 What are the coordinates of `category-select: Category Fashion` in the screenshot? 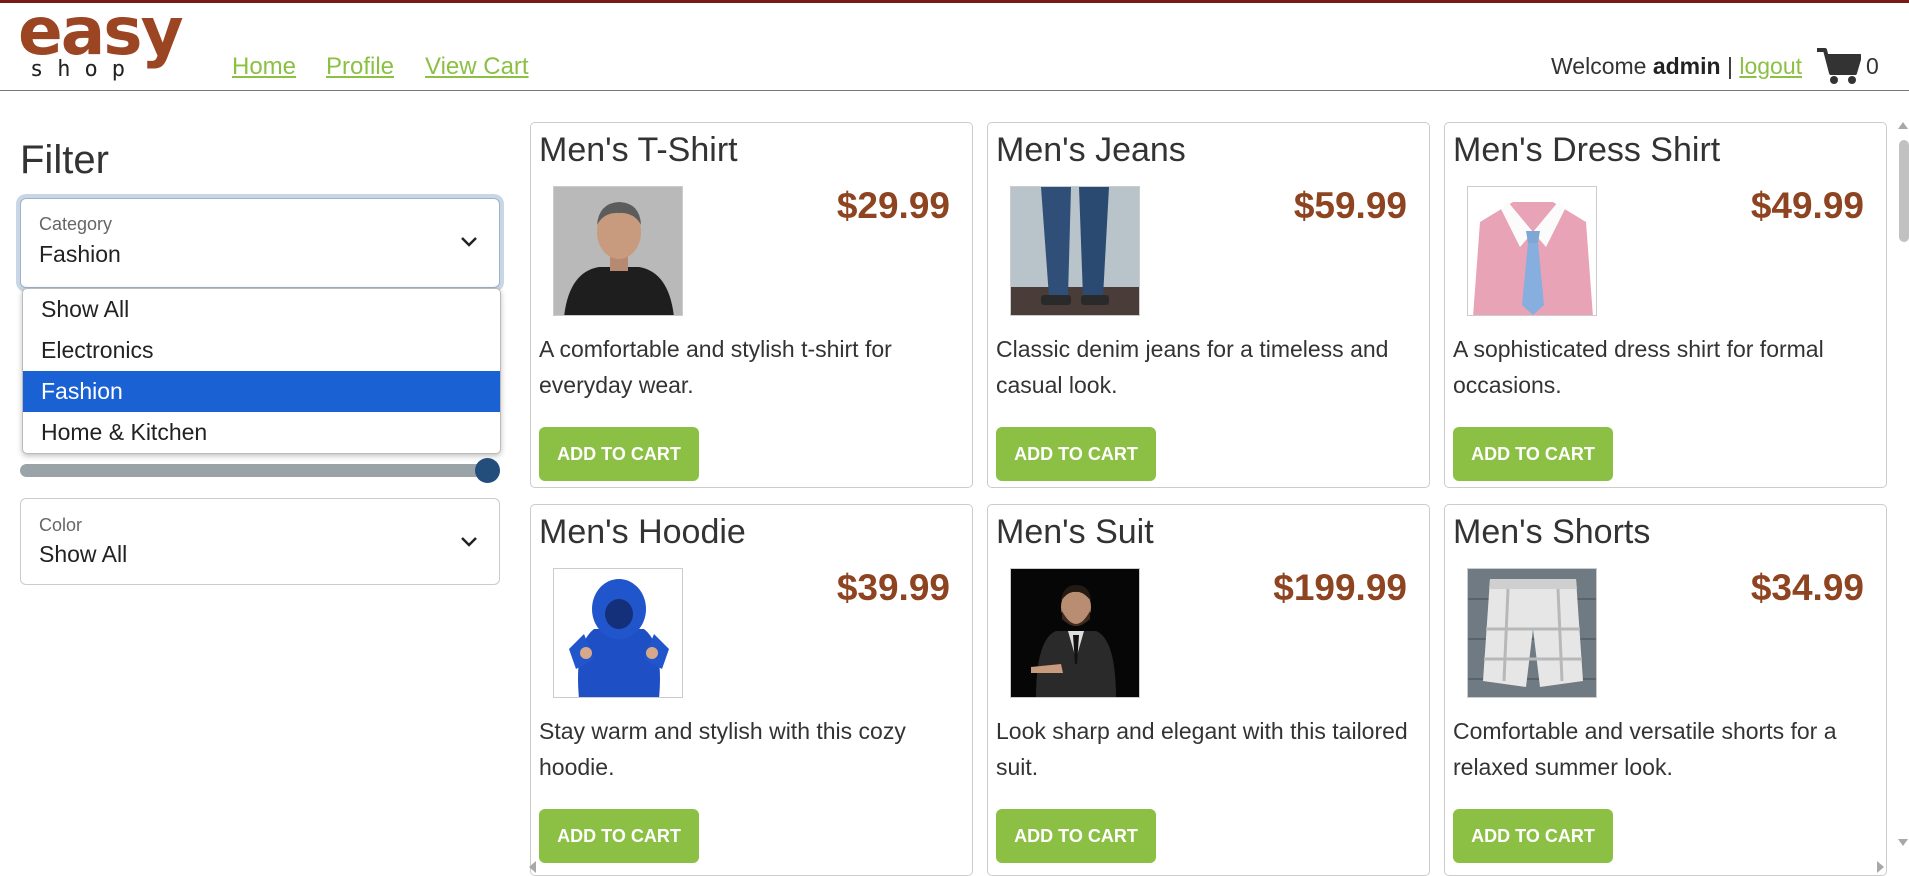 It's located at (260, 243).